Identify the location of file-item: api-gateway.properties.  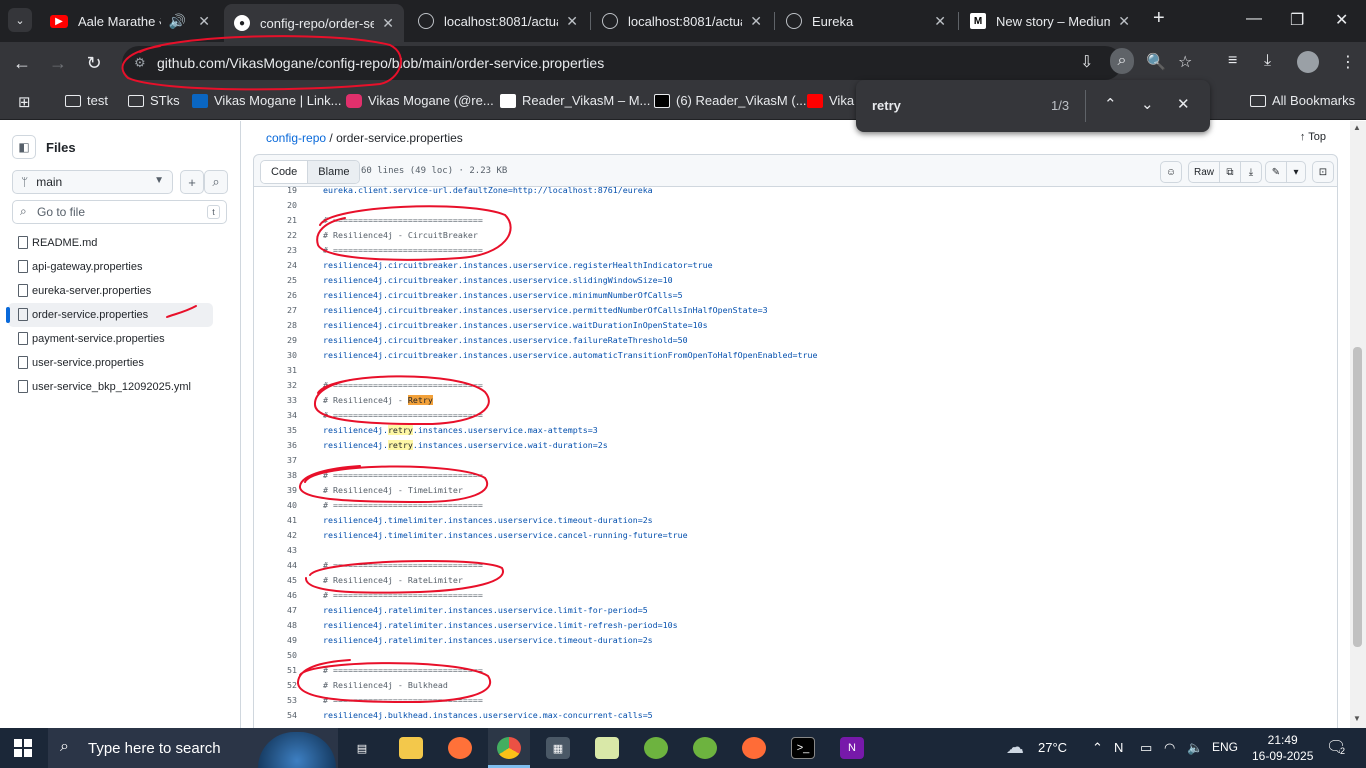
(110, 267).